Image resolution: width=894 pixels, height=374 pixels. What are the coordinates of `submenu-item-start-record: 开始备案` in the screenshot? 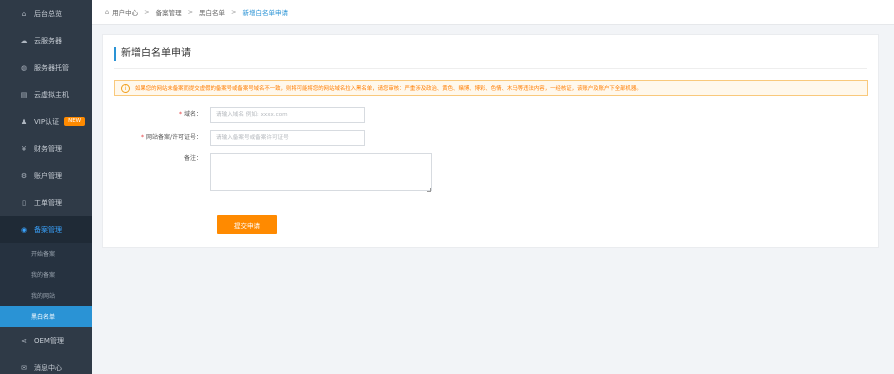 It's located at (46, 253).